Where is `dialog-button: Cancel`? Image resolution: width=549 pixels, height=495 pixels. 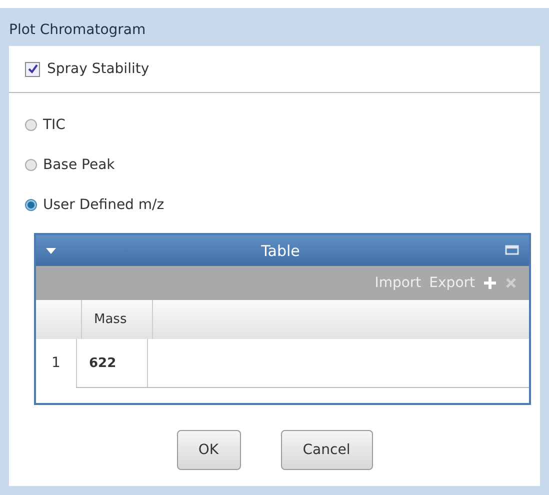 dialog-button: Cancel is located at coordinates (326, 450).